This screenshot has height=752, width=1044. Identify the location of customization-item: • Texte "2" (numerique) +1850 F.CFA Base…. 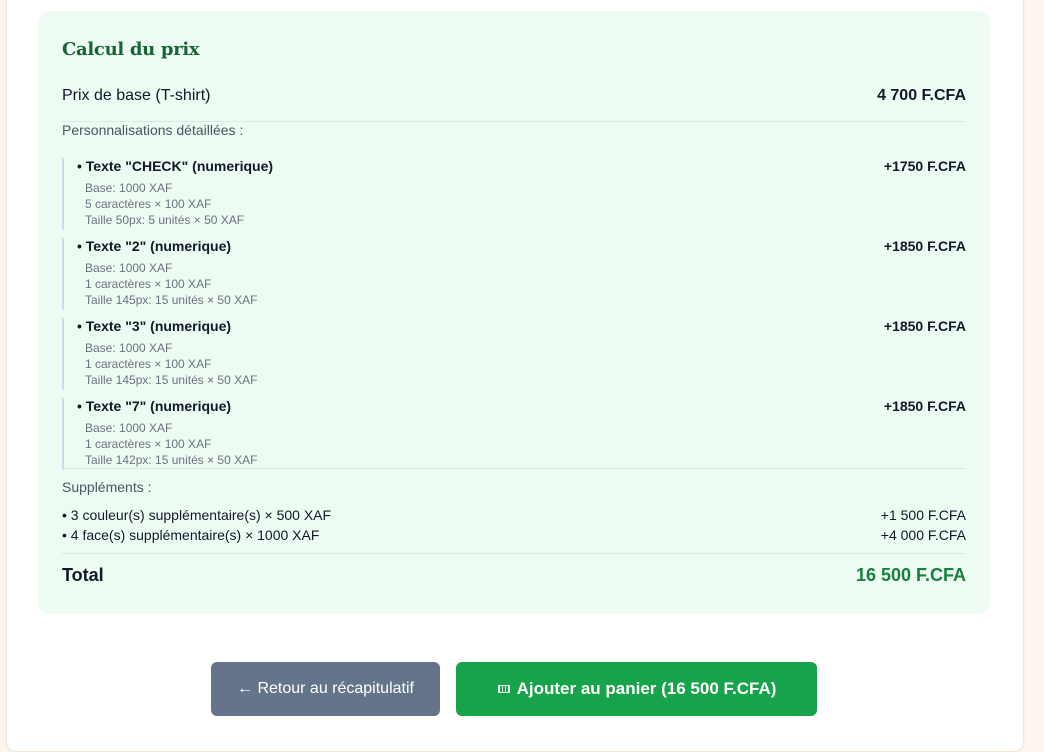
(514, 274).